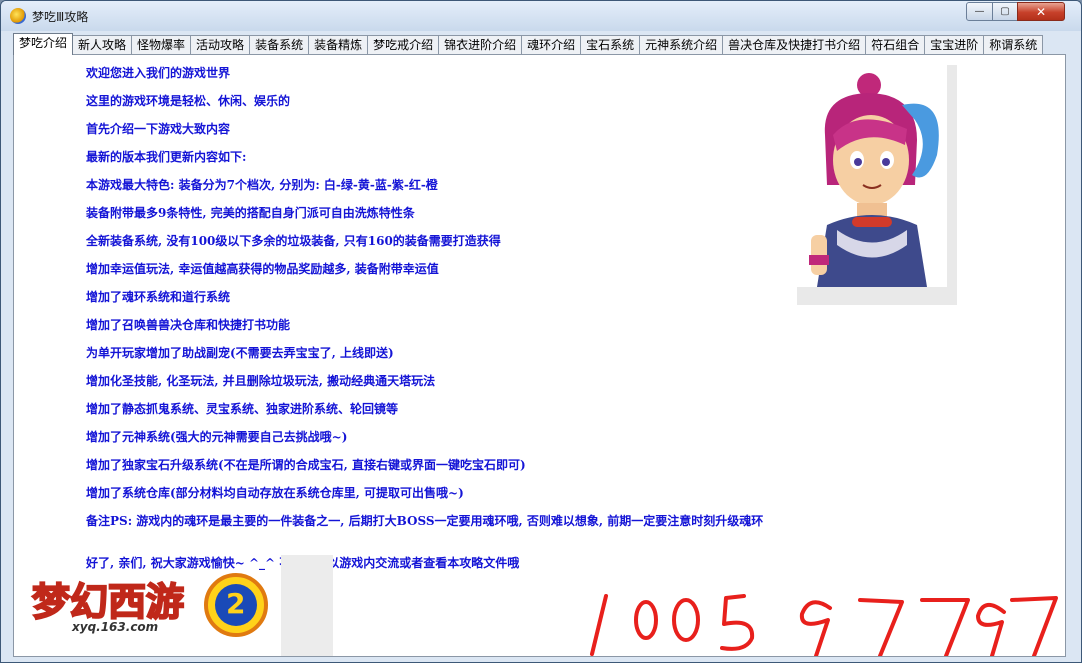 The width and height of the screenshot is (1082, 663). I want to click on tab-runes: 符石组合, so click(895, 45).